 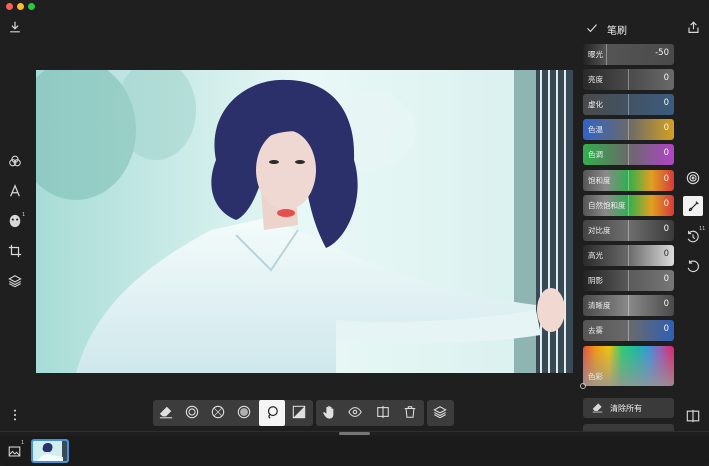 What do you see at coordinates (15, 27) in the screenshot?
I see `download-icon` at bounding box center [15, 27].